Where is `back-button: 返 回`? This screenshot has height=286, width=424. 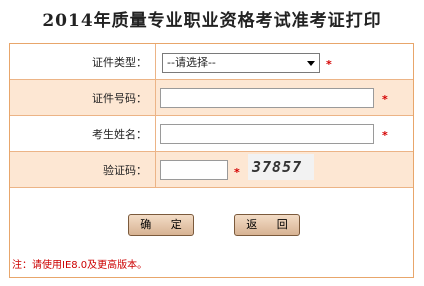 back-button: 返 回 is located at coordinates (267, 225).